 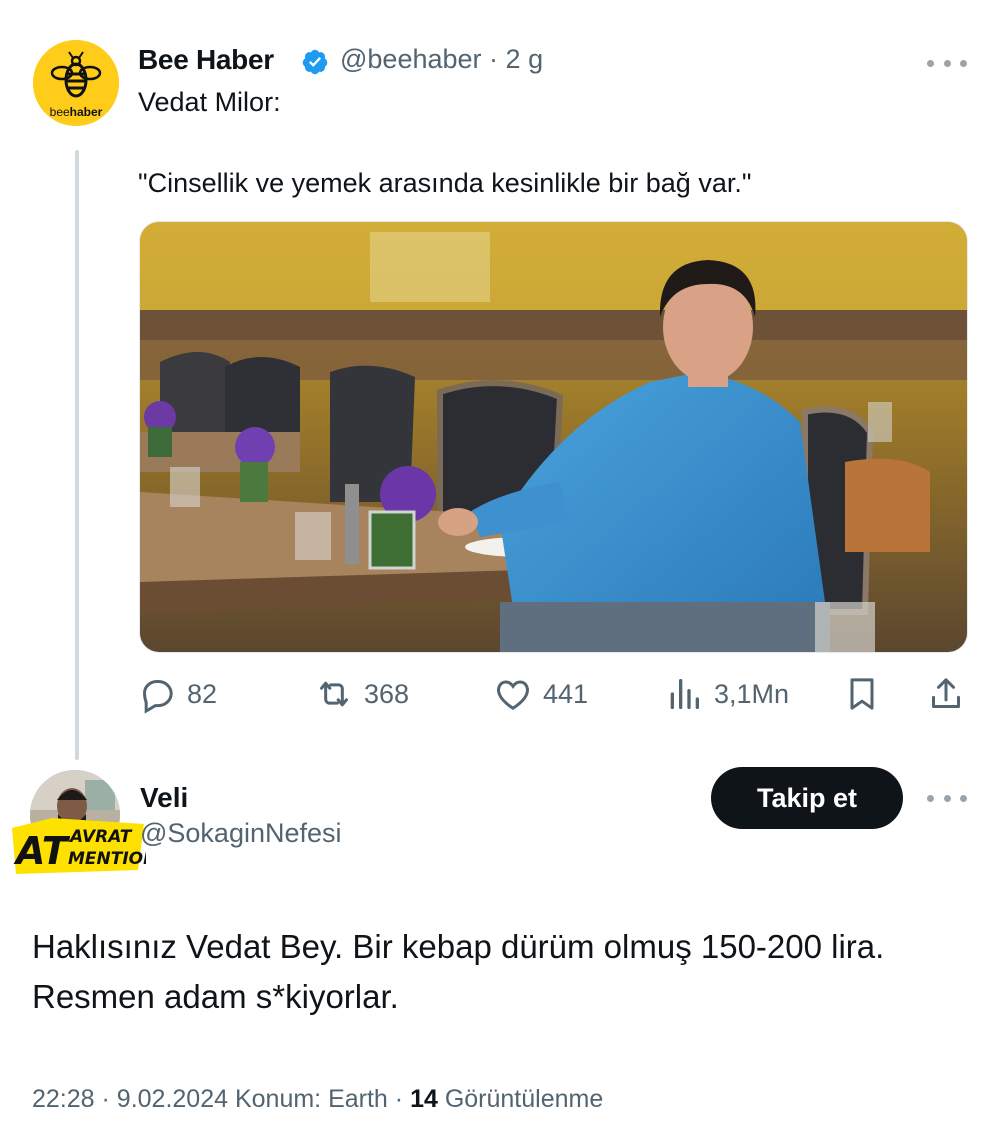 What do you see at coordinates (566, 693) in the screenshot?
I see `like-count: 441` at bounding box center [566, 693].